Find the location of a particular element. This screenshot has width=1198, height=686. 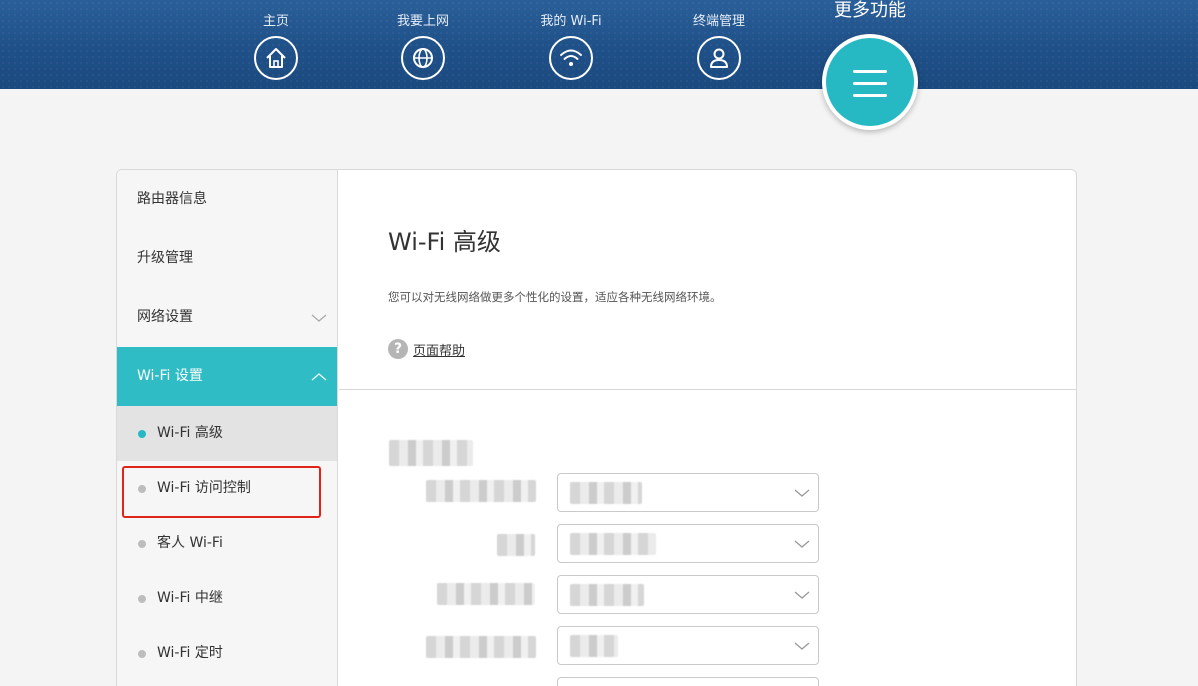

top-nav-bar: 主页 我要上网 我的 Wi-Fi 终端管理 is located at coordinates (599, 44).